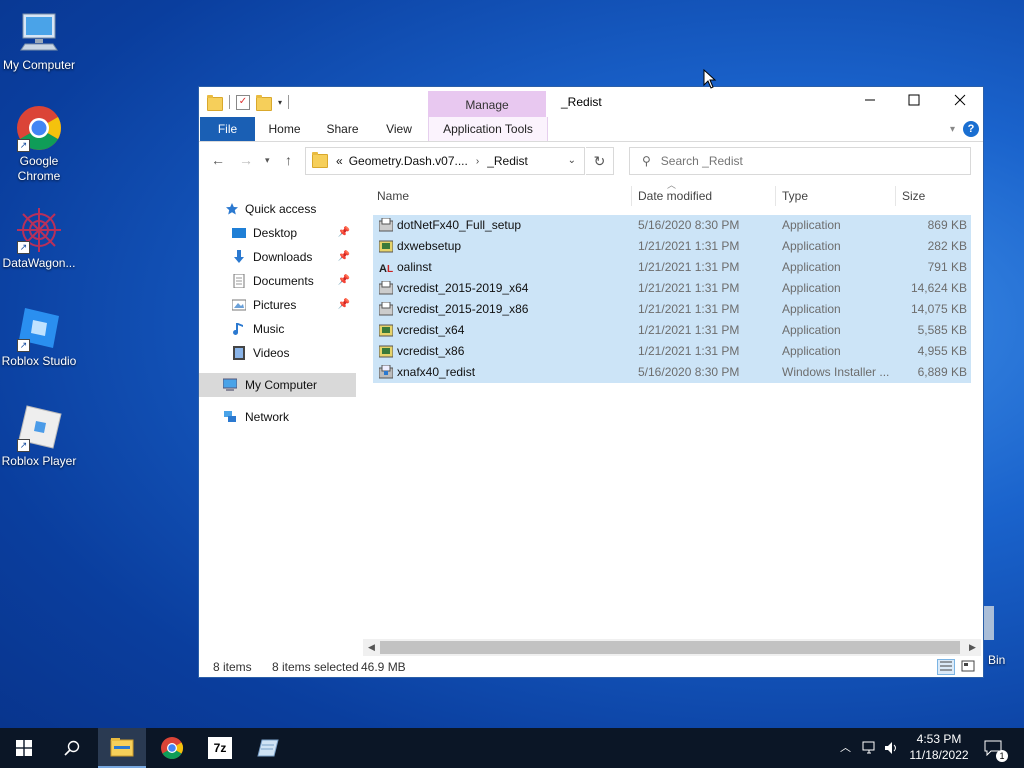  Describe the element at coordinates (39, 461) in the screenshot. I see `desktop-icon-label: Roblox Player` at that location.